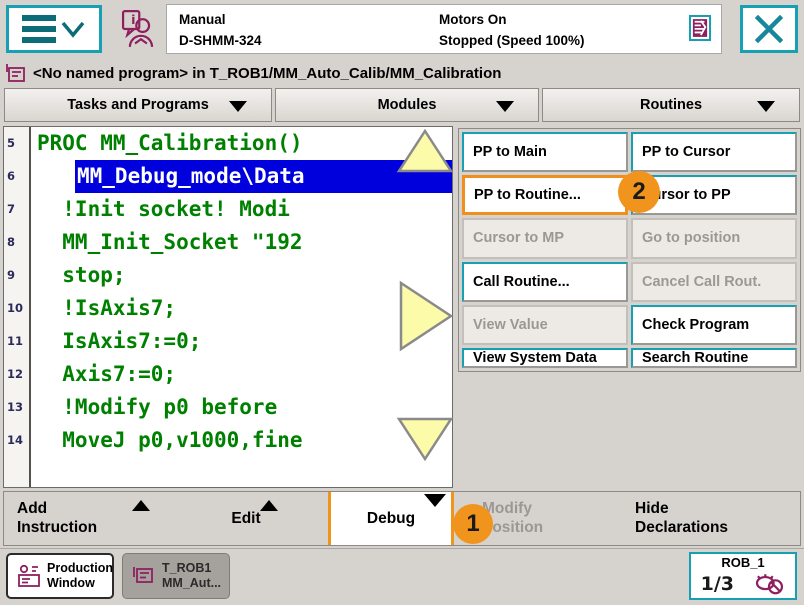 The width and height of the screenshot is (804, 605). Describe the element at coordinates (714, 152) in the screenshot. I see `menu-item-pp-to-cursor: PP to Cursor` at that location.